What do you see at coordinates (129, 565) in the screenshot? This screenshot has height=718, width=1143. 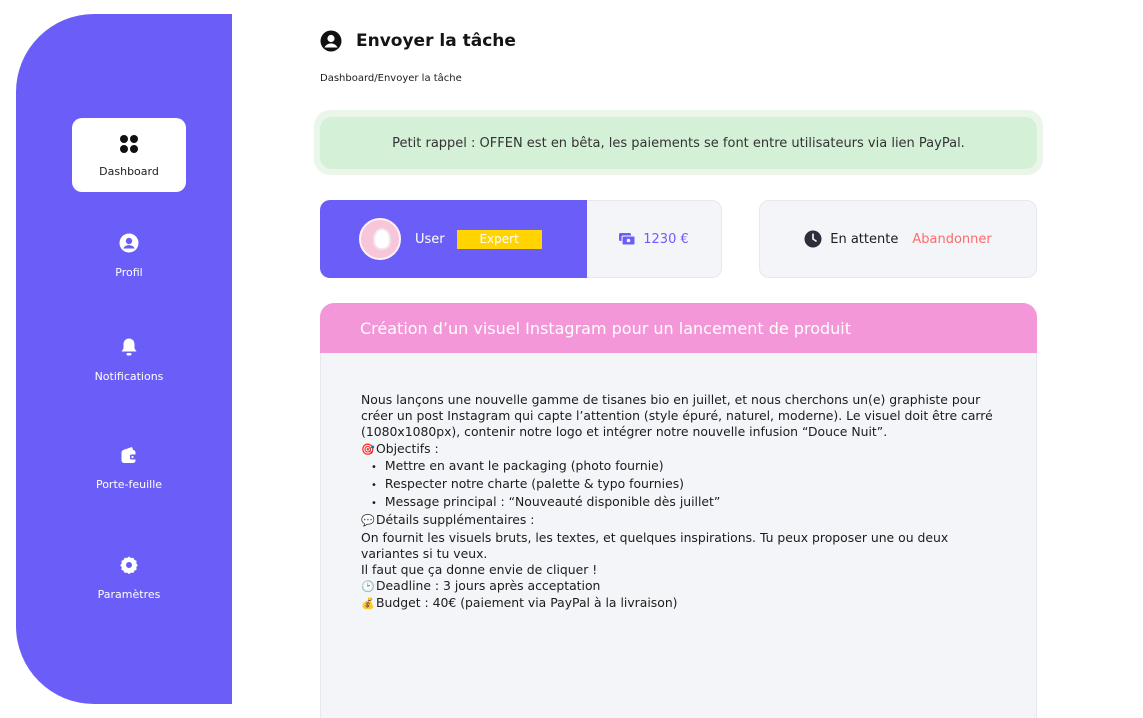 I see `gear-icon` at bounding box center [129, 565].